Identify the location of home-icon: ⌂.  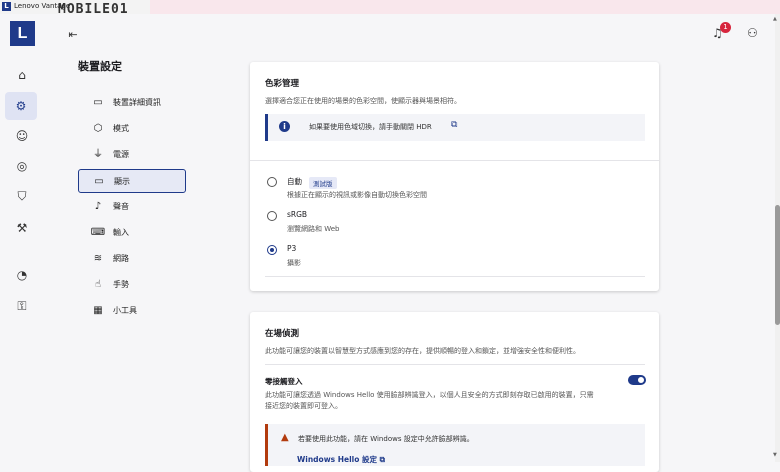
(22, 75).